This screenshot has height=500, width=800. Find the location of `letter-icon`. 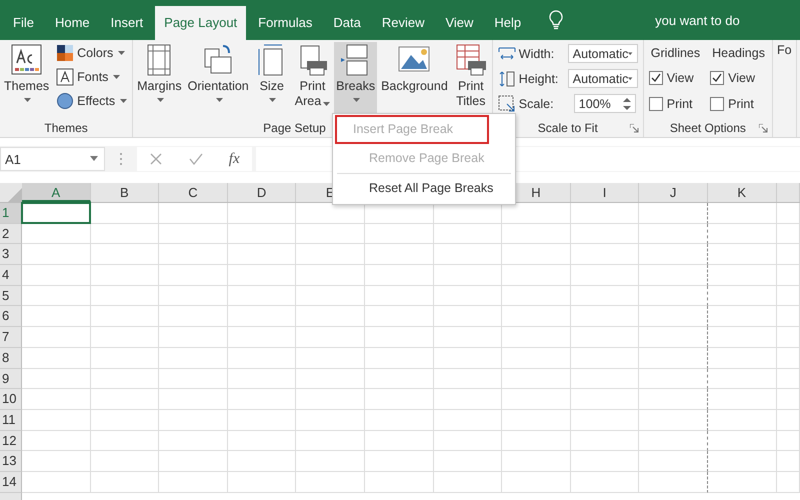

letter-icon is located at coordinates (65, 77).